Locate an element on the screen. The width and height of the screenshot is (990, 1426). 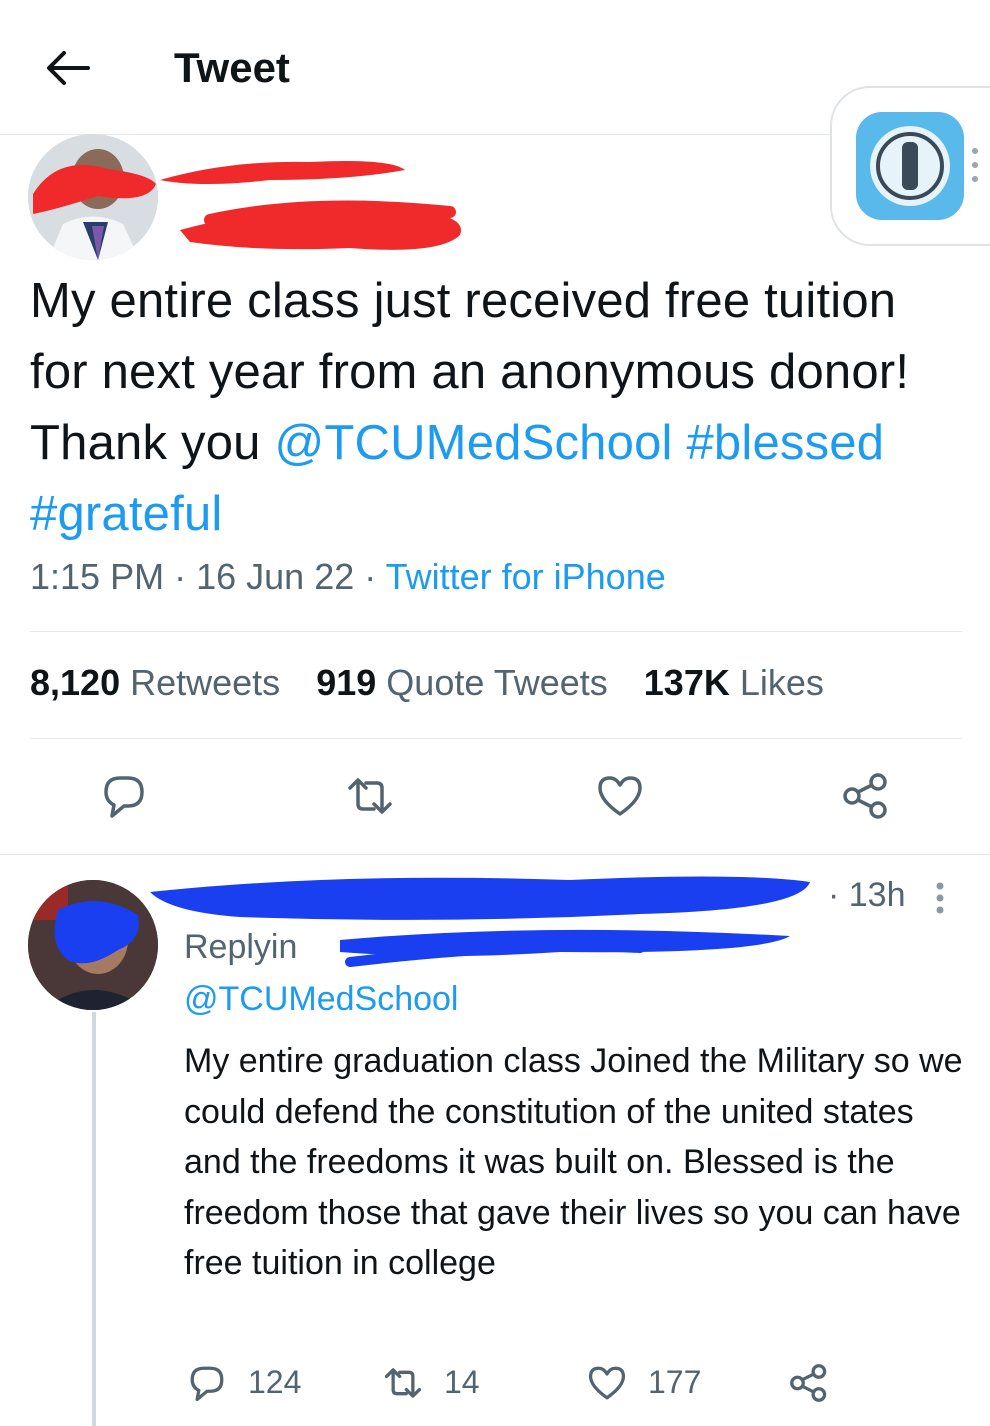
retweets-label: Retweets is located at coordinates (205, 682).